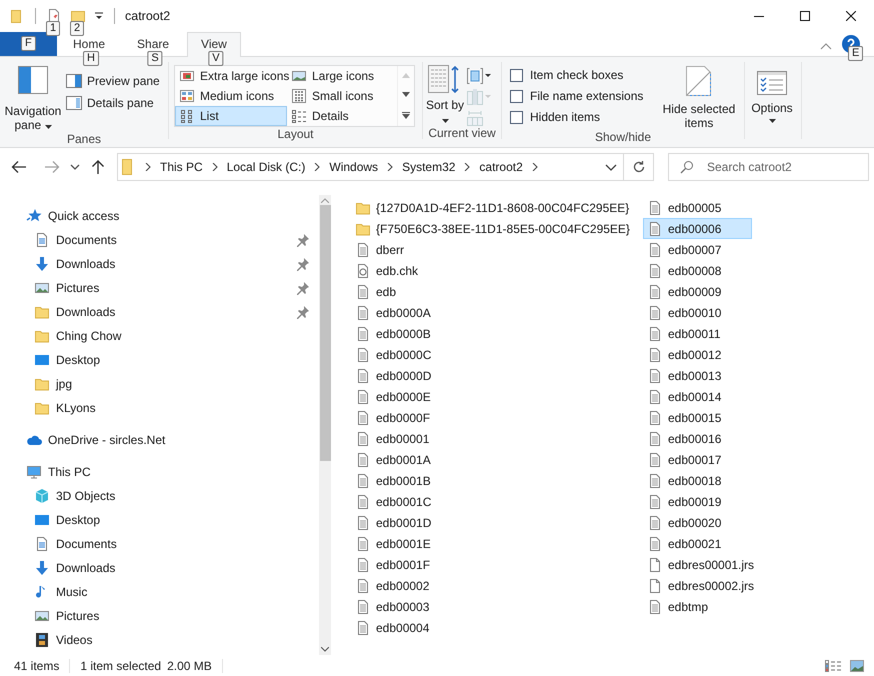 This screenshot has height=676, width=874. What do you see at coordinates (697, 312) in the screenshot?
I see `file-item: edb00010` at bounding box center [697, 312].